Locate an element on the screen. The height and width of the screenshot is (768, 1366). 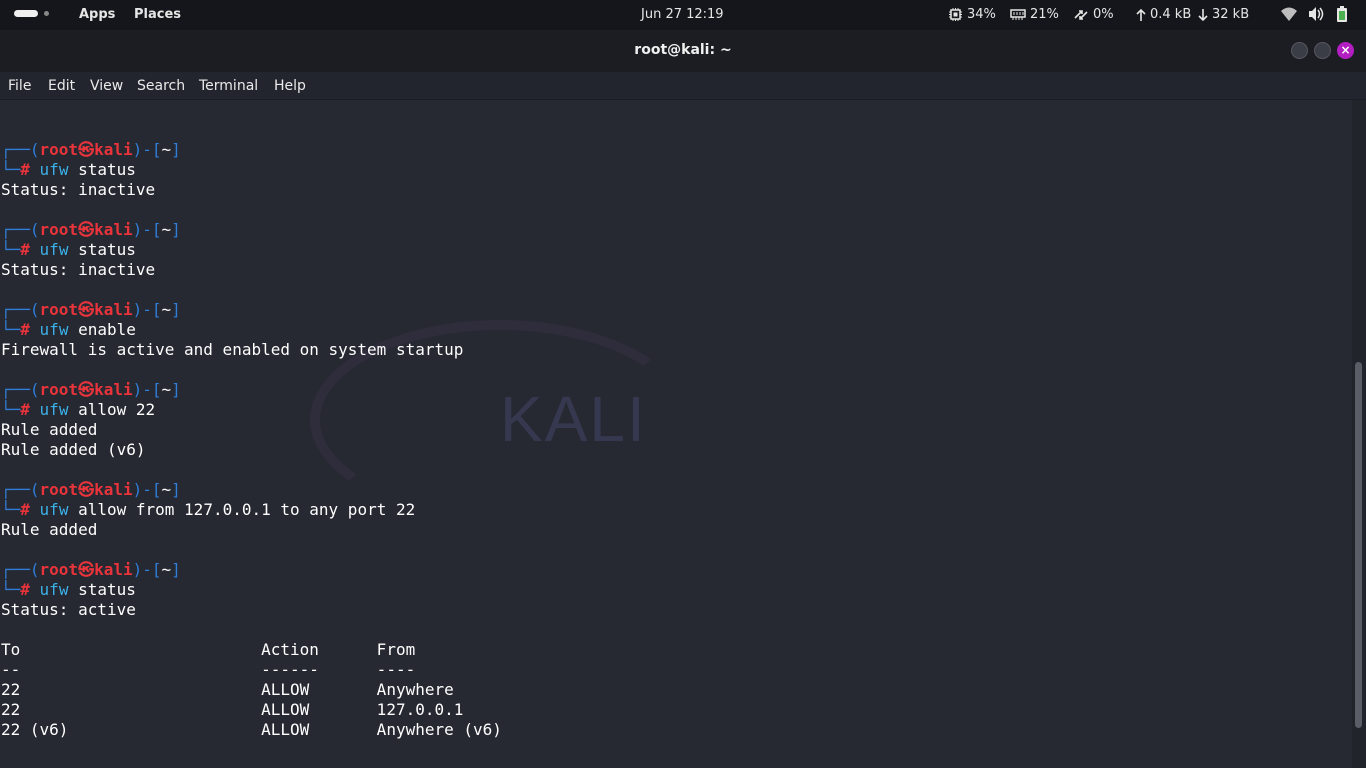
window-title: root@kali: ~ is located at coordinates (683, 50).